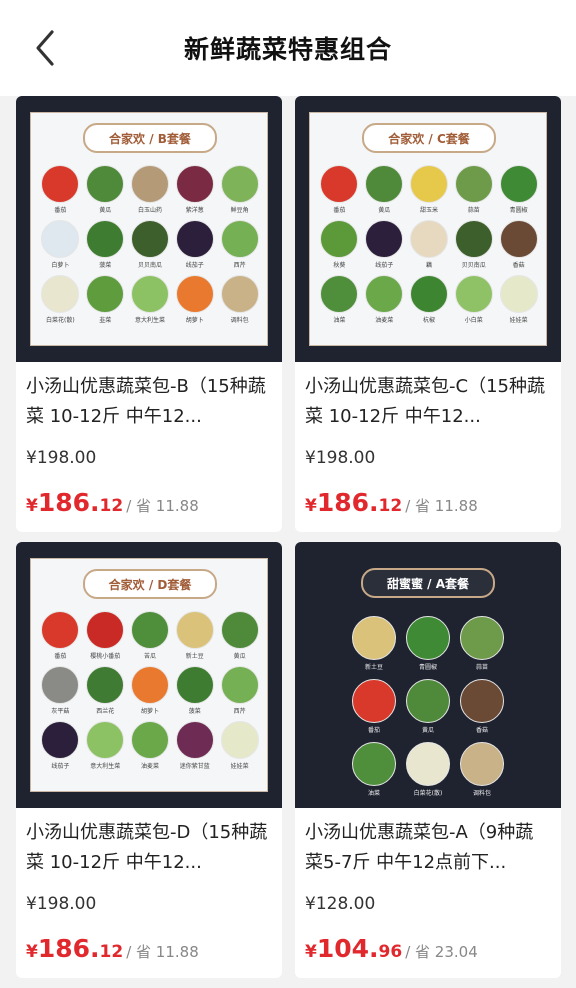  What do you see at coordinates (340, 904) in the screenshot?
I see `original-price: ¥128.00` at bounding box center [340, 904].